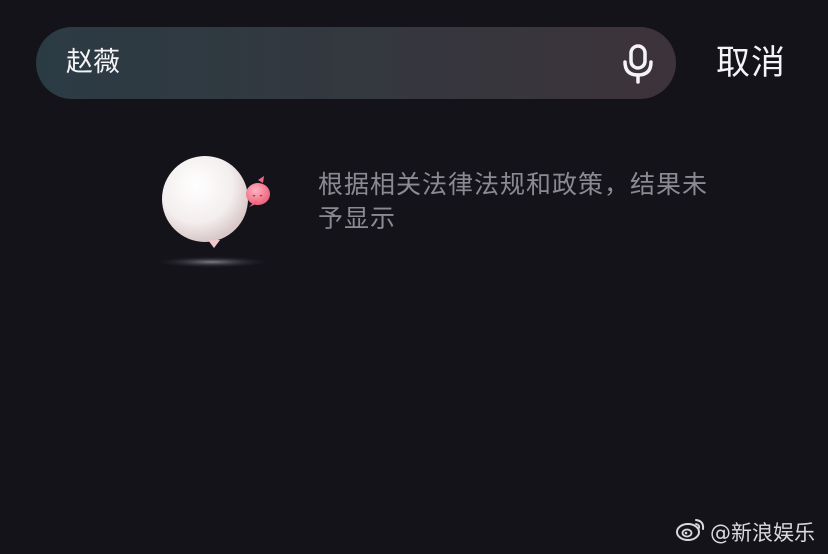  What do you see at coordinates (762, 533) in the screenshot?
I see `watermark-text: @新浪娱乐` at bounding box center [762, 533].